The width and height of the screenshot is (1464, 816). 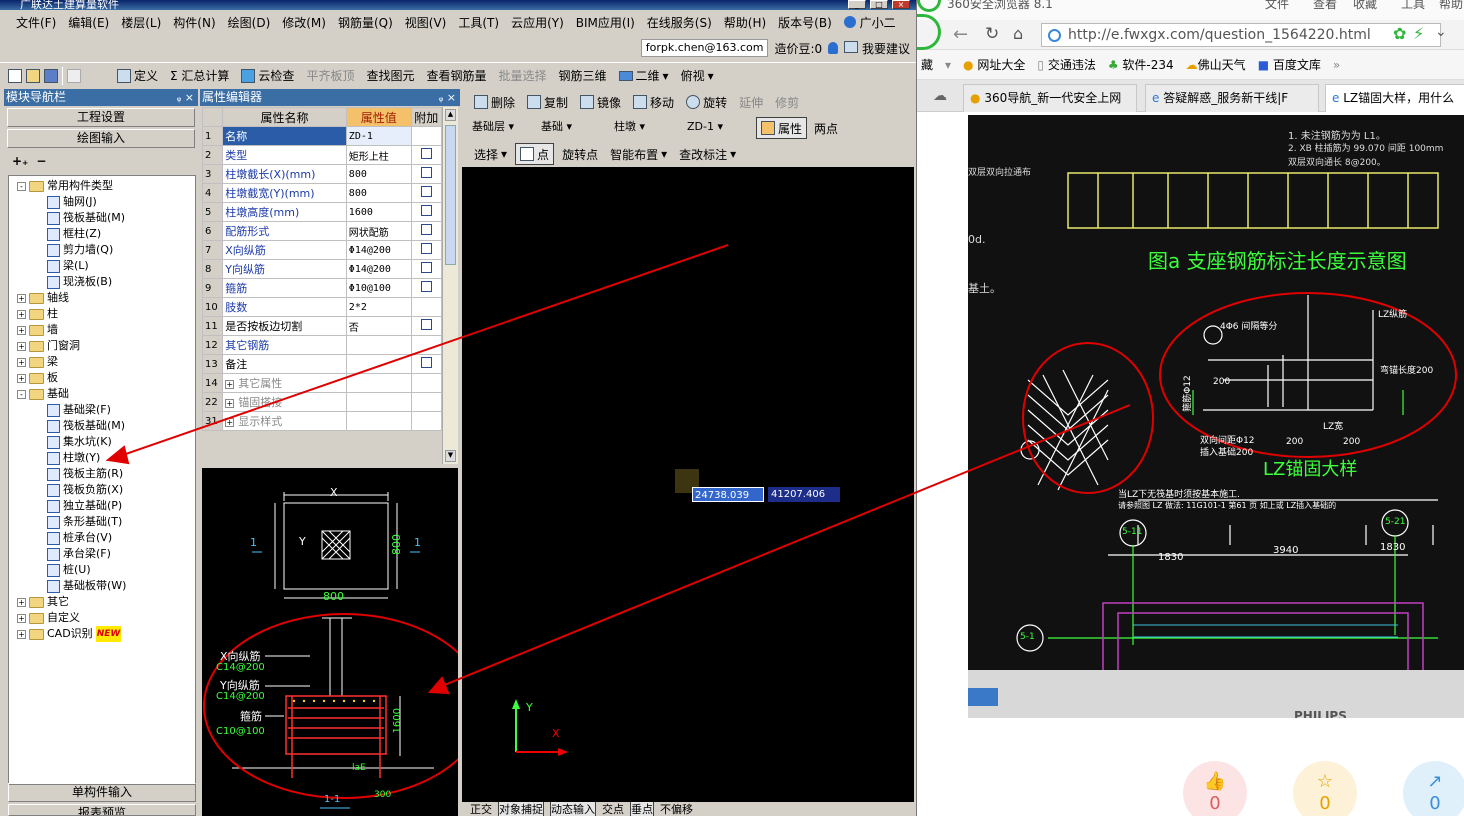 What do you see at coordinates (322, 364) in the screenshot?
I see `property-row: 13 备注` at bounding box center [322, 364].